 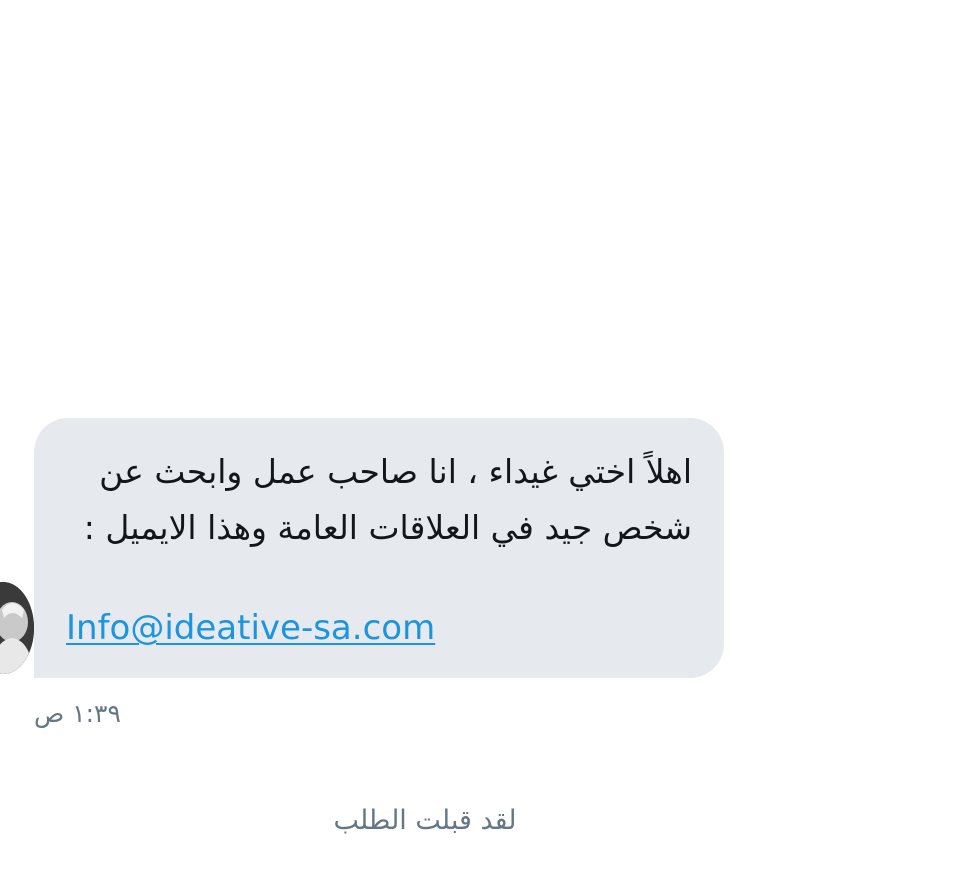 I want to click on request-accepted-status: لقد قبلت الطلب, so click(x=425, y=820).